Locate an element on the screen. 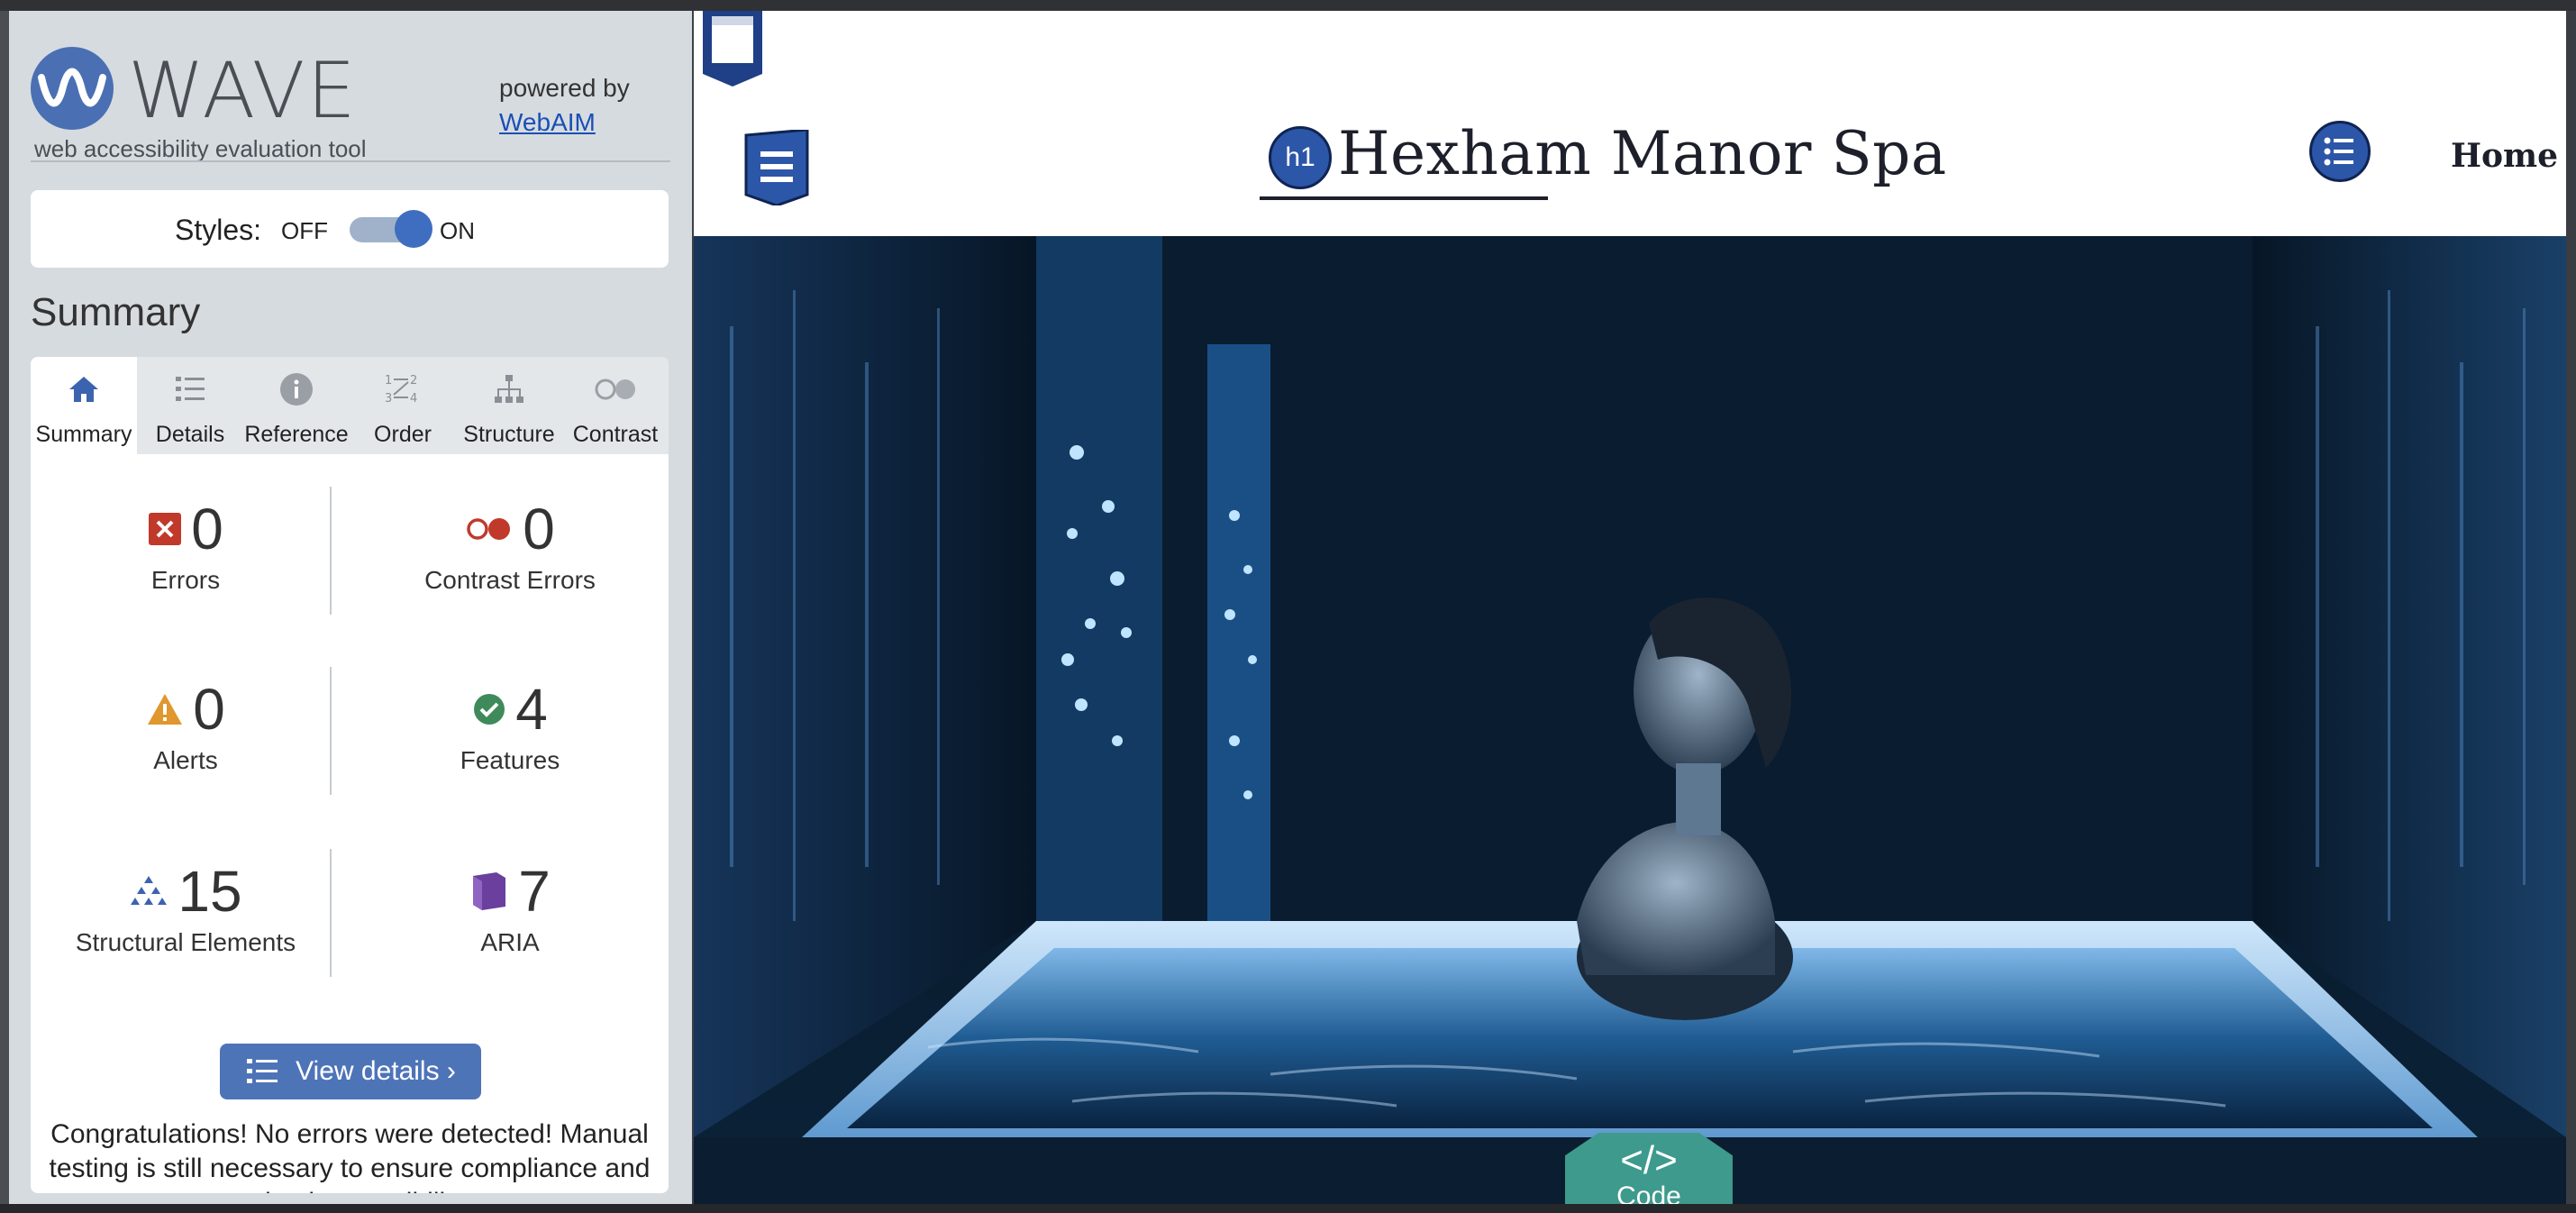  styles-toggle-card: Styles: OFF ON is located at coordinates (350, 229).